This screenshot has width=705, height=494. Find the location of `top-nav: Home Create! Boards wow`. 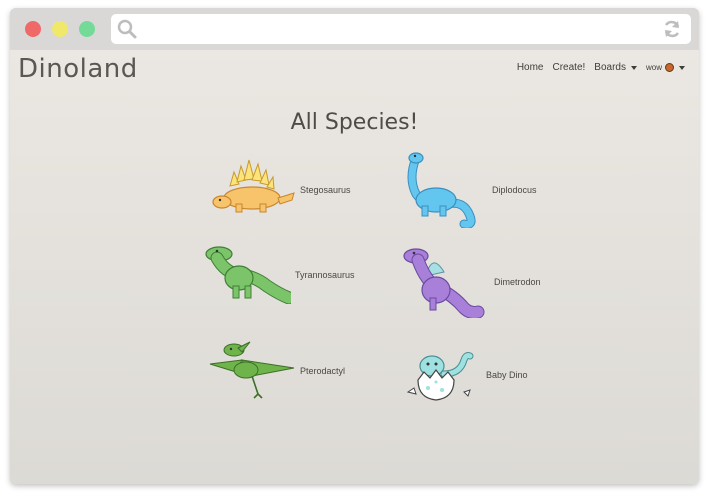

top-nav: Home Create! Boards wow is located at coordinates (596, 67).